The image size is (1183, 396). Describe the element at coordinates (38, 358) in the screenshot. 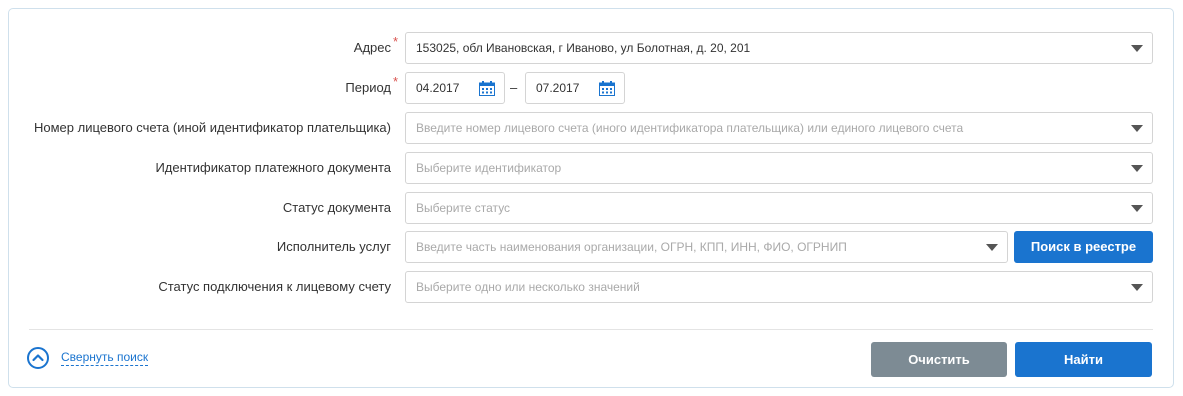

I see `chevron-up-circle-icon` at that location.